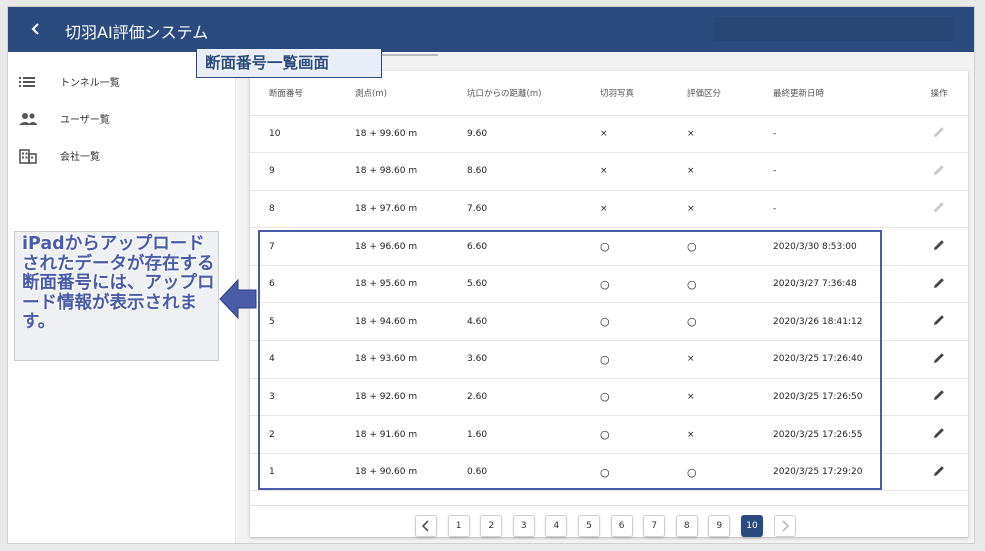  I want to click on page-button-3: 3, so click(523, 526).